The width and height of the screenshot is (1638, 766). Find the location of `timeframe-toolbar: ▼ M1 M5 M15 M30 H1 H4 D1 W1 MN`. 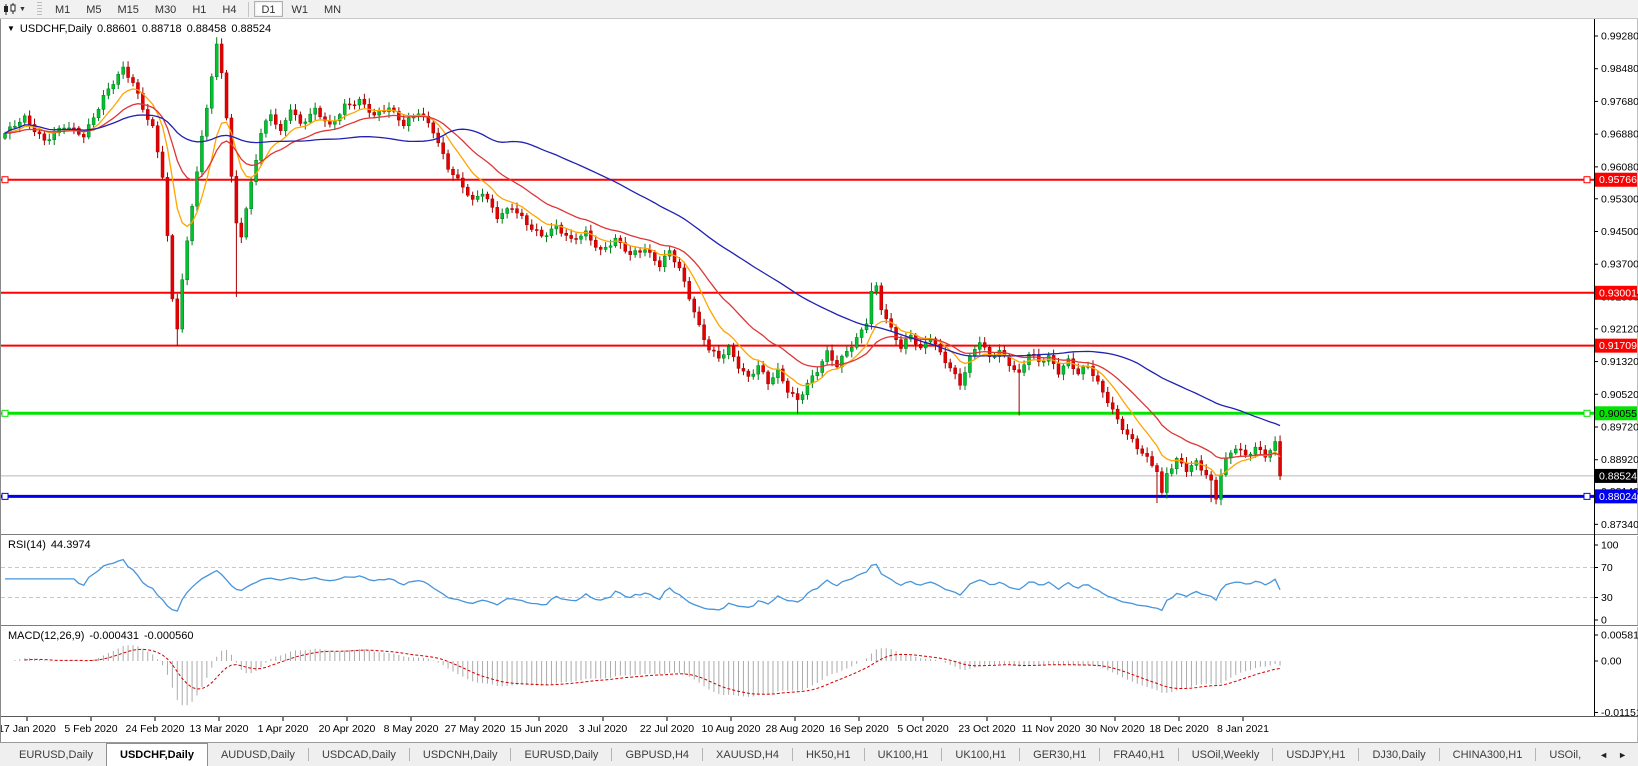

timeframe-toolbar: ▼ M1 M5 M15 M30 H1 H4 D1 W1 MN is located at coordinates (819, 9).